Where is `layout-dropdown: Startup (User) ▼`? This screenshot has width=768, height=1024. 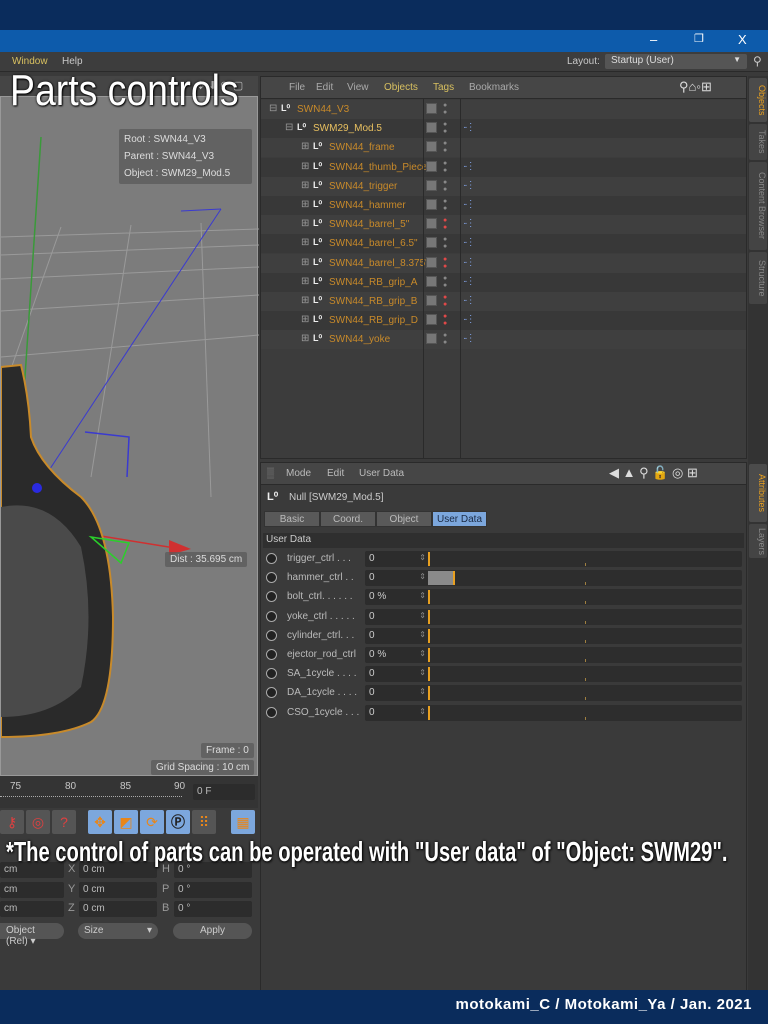 layout-dropdown: Startup (User) ▼ is located at coordinates (676, 61).